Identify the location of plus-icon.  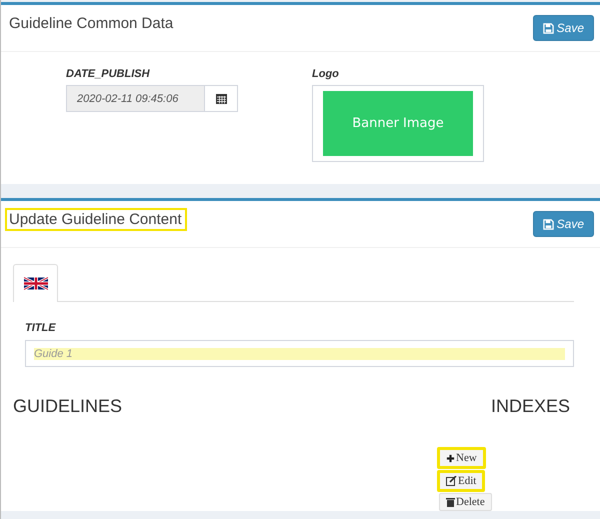
(450, 458).